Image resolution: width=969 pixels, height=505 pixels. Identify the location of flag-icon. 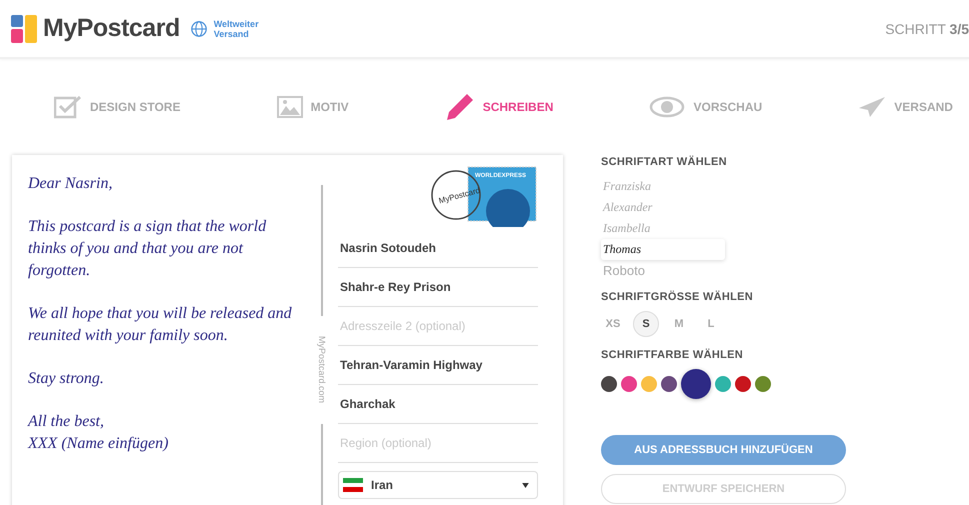
(353, 485).